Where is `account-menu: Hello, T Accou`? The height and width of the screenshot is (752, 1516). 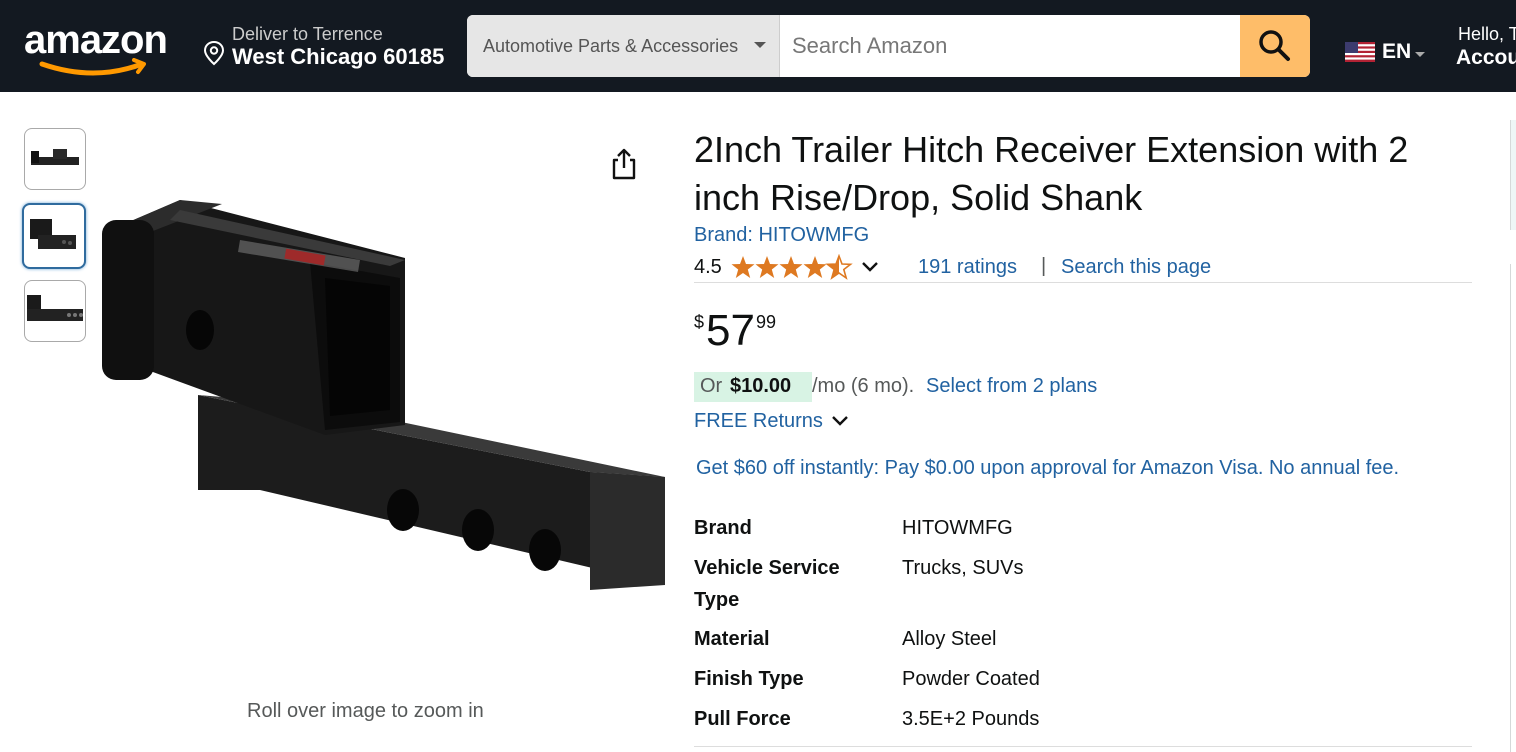
account-menu: Hello, T Accou is located at coordinates (1486, 48).